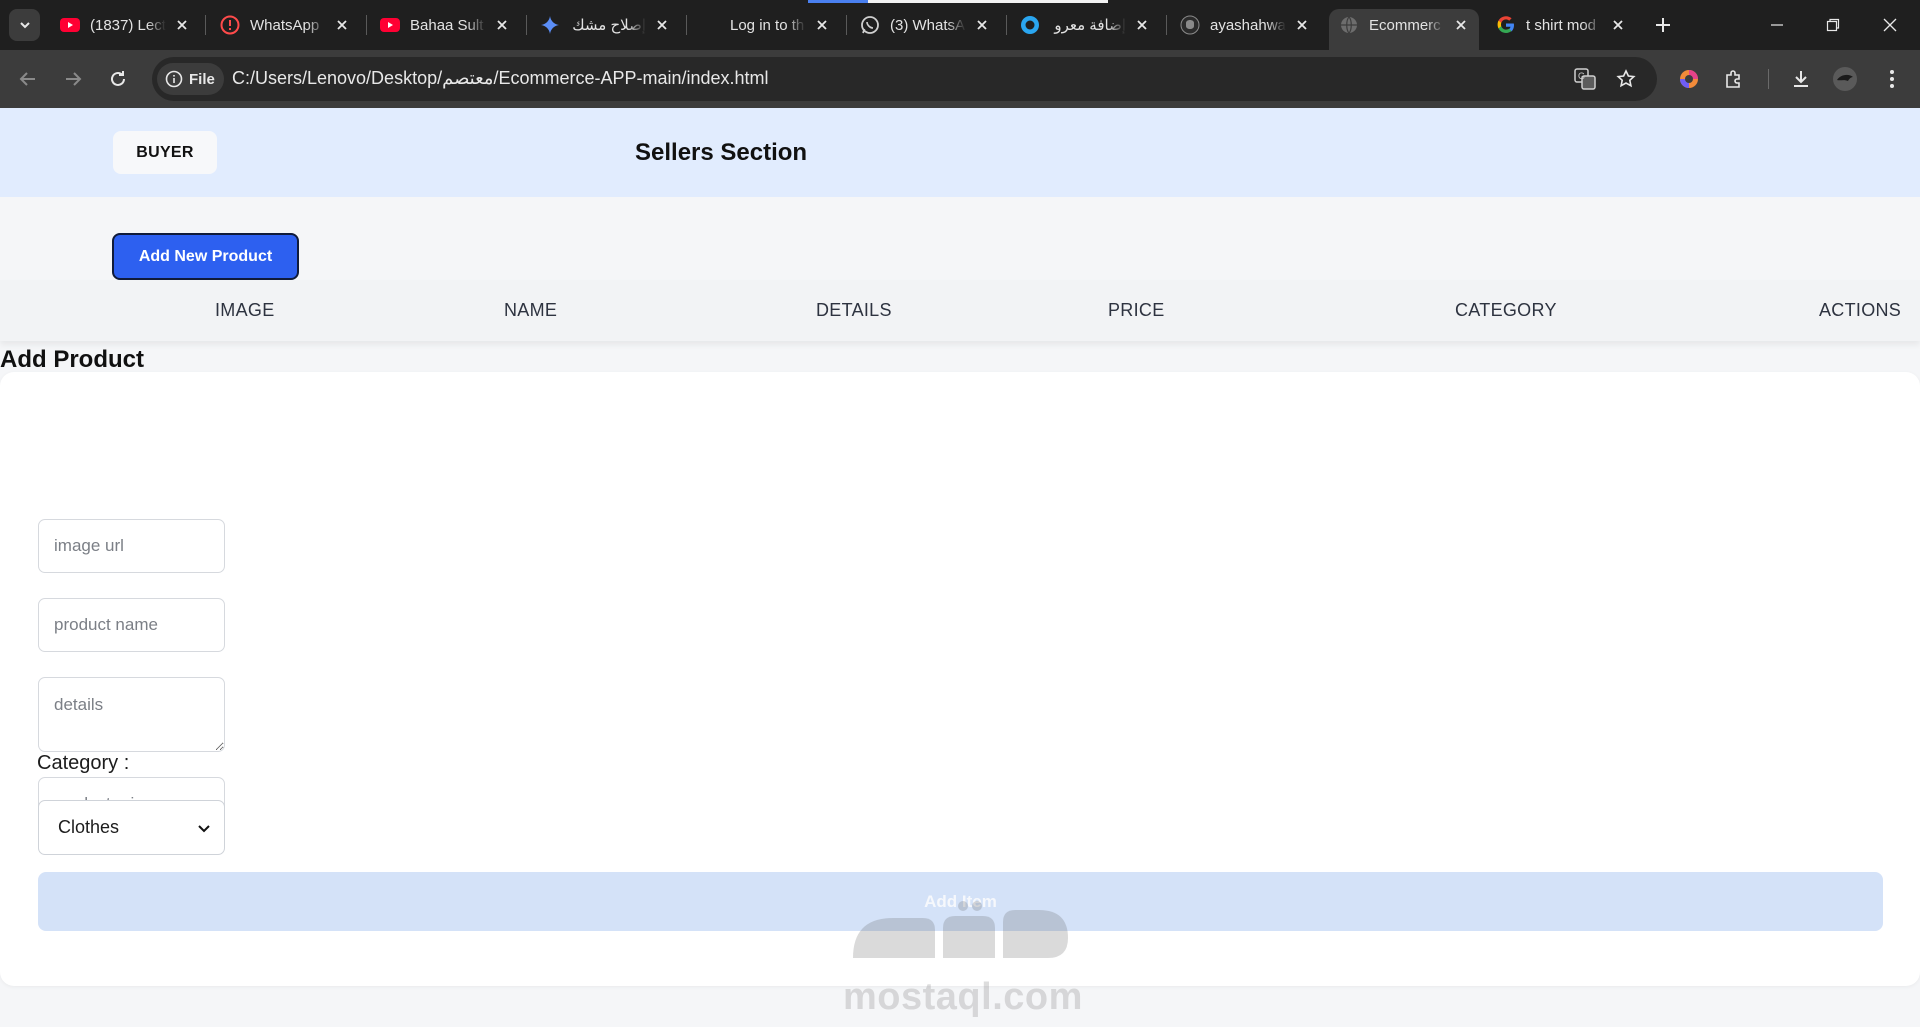 The width and height of the screenshot is (1920, 1027). I want to click on tab-title: Bahaa Sult, so click(447, 25).